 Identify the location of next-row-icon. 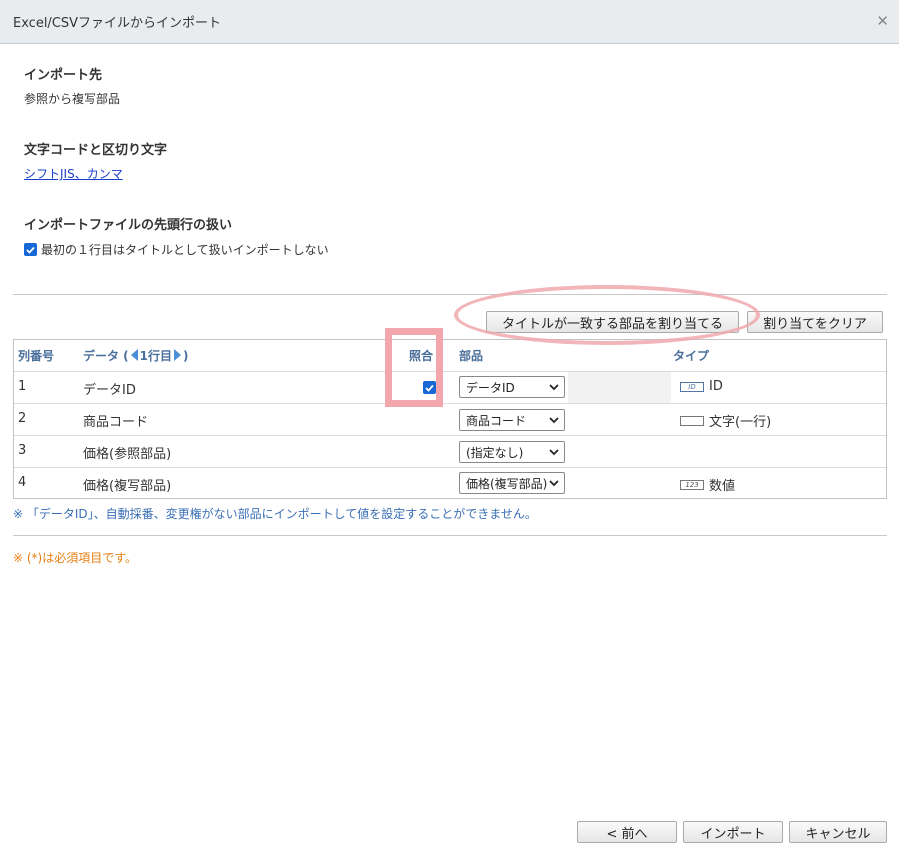
(178, 355).